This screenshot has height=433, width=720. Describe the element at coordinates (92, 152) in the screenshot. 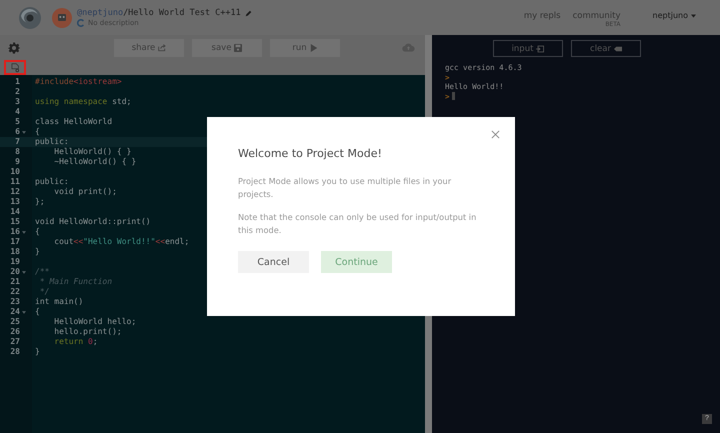

I see `code-line: HelloWorld() { }` at that location.